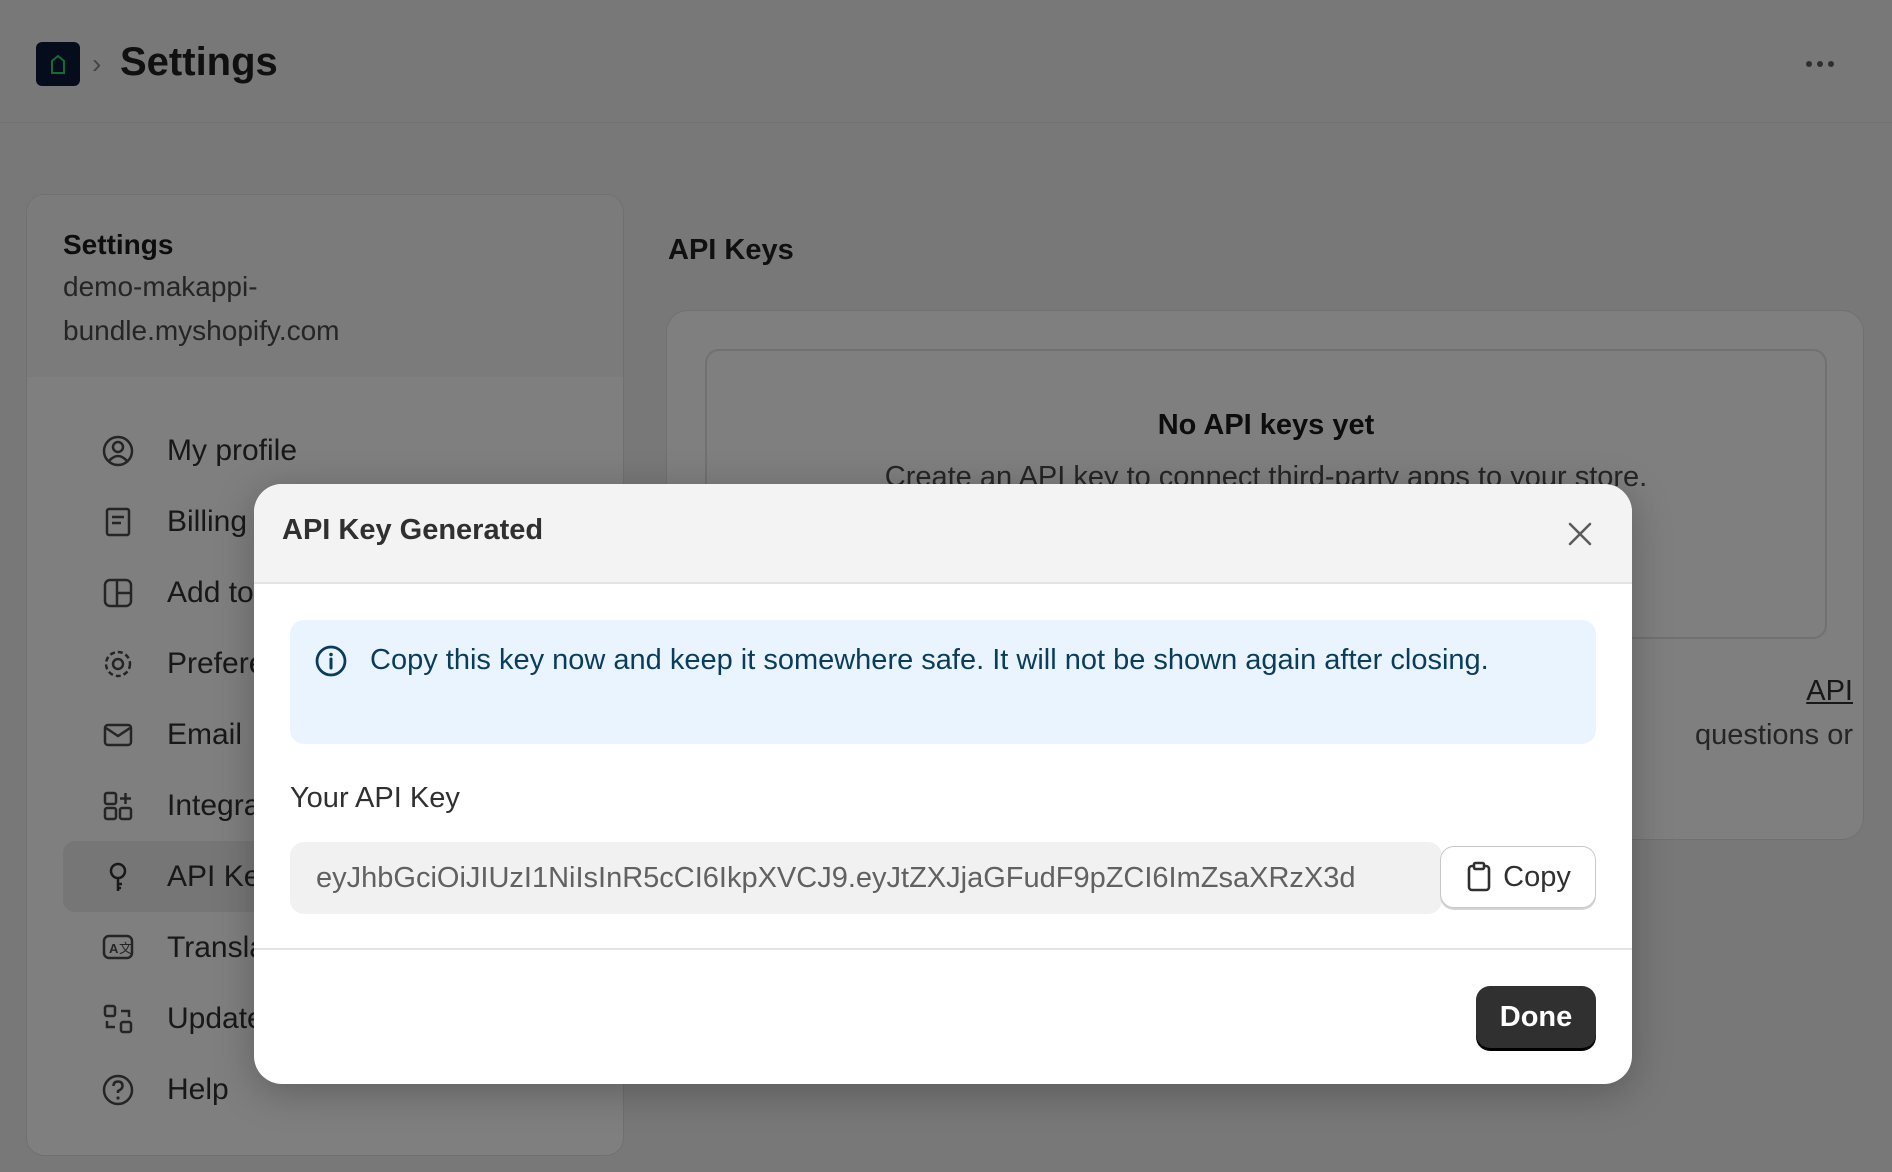 Image resolution: width=1892 pixels, height=1172 pixels. Describe the element at coordinates (1536, 1017) in the screenshot. I see `done-button: Done` at that location.